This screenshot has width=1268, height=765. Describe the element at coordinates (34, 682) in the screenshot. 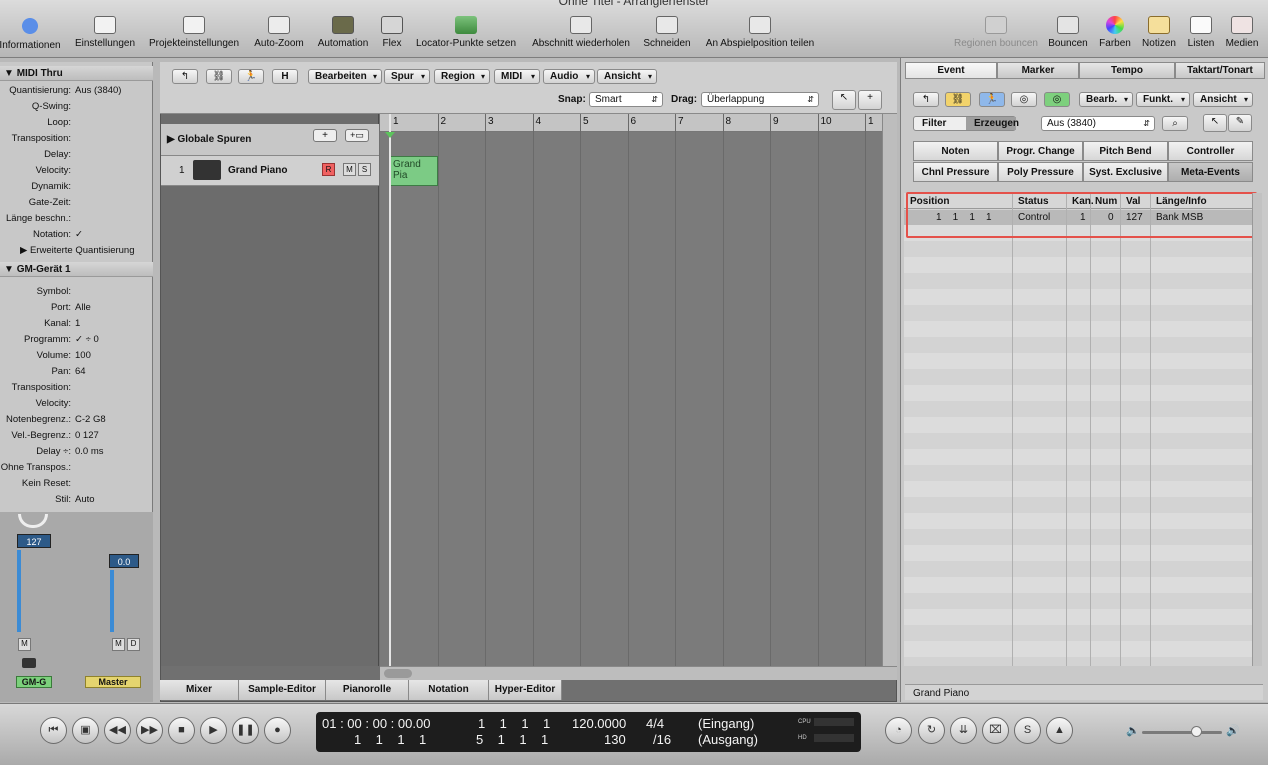

I see `strip-name: GM-G` at that location.